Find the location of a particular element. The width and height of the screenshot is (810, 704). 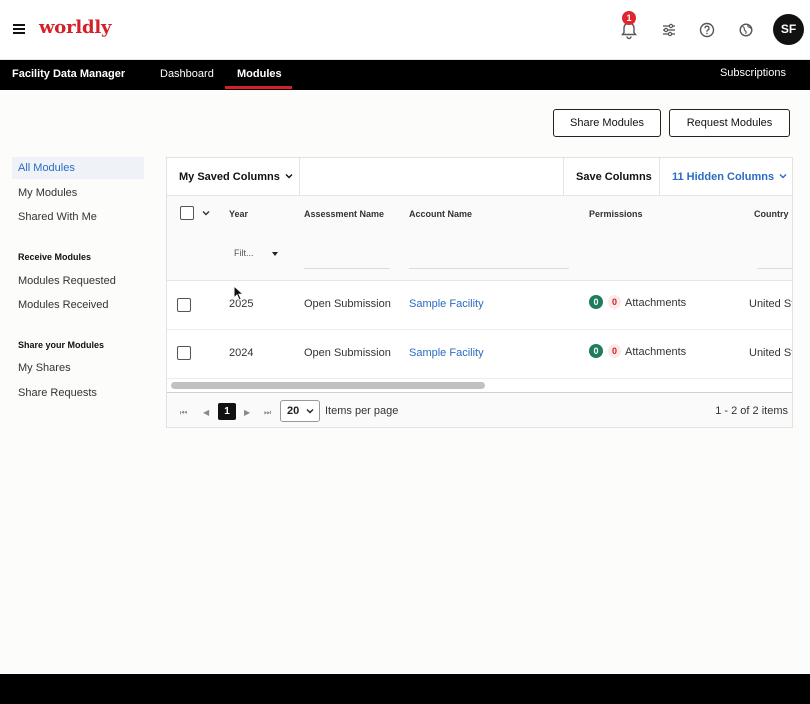

column-header-year: Year is located at coordinates (238, 214).